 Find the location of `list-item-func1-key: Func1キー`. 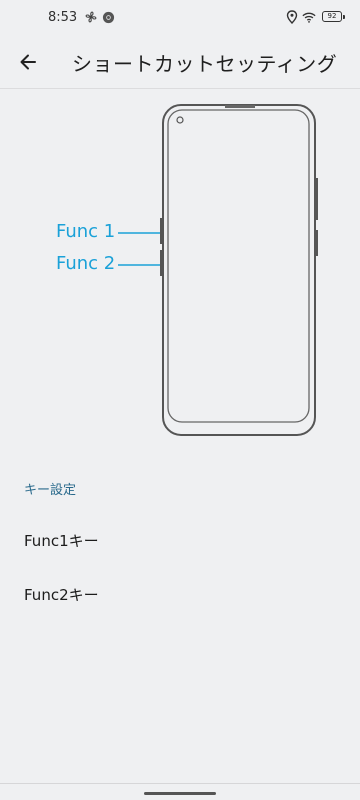

list-item-func1-key: Func1キー is located at coordinates (180, 541).